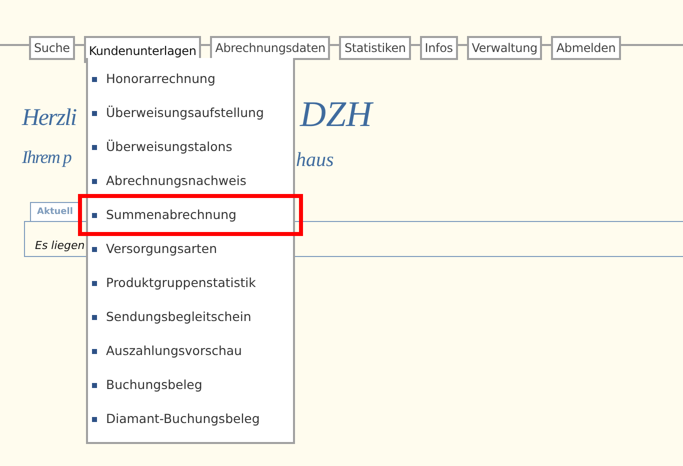 The height and width of the screenshot is (466, 683). I want to click on nav-tab: Verwaltung, so click(504, 48).